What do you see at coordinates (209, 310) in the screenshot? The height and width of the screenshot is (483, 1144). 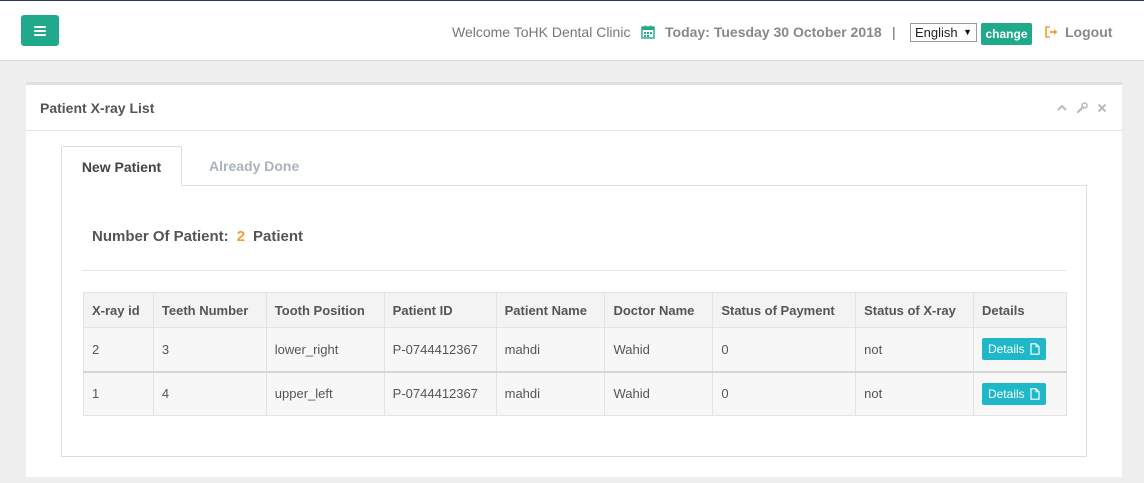 I see `column-header: Teeth Number` at bounding box center [209, 310].